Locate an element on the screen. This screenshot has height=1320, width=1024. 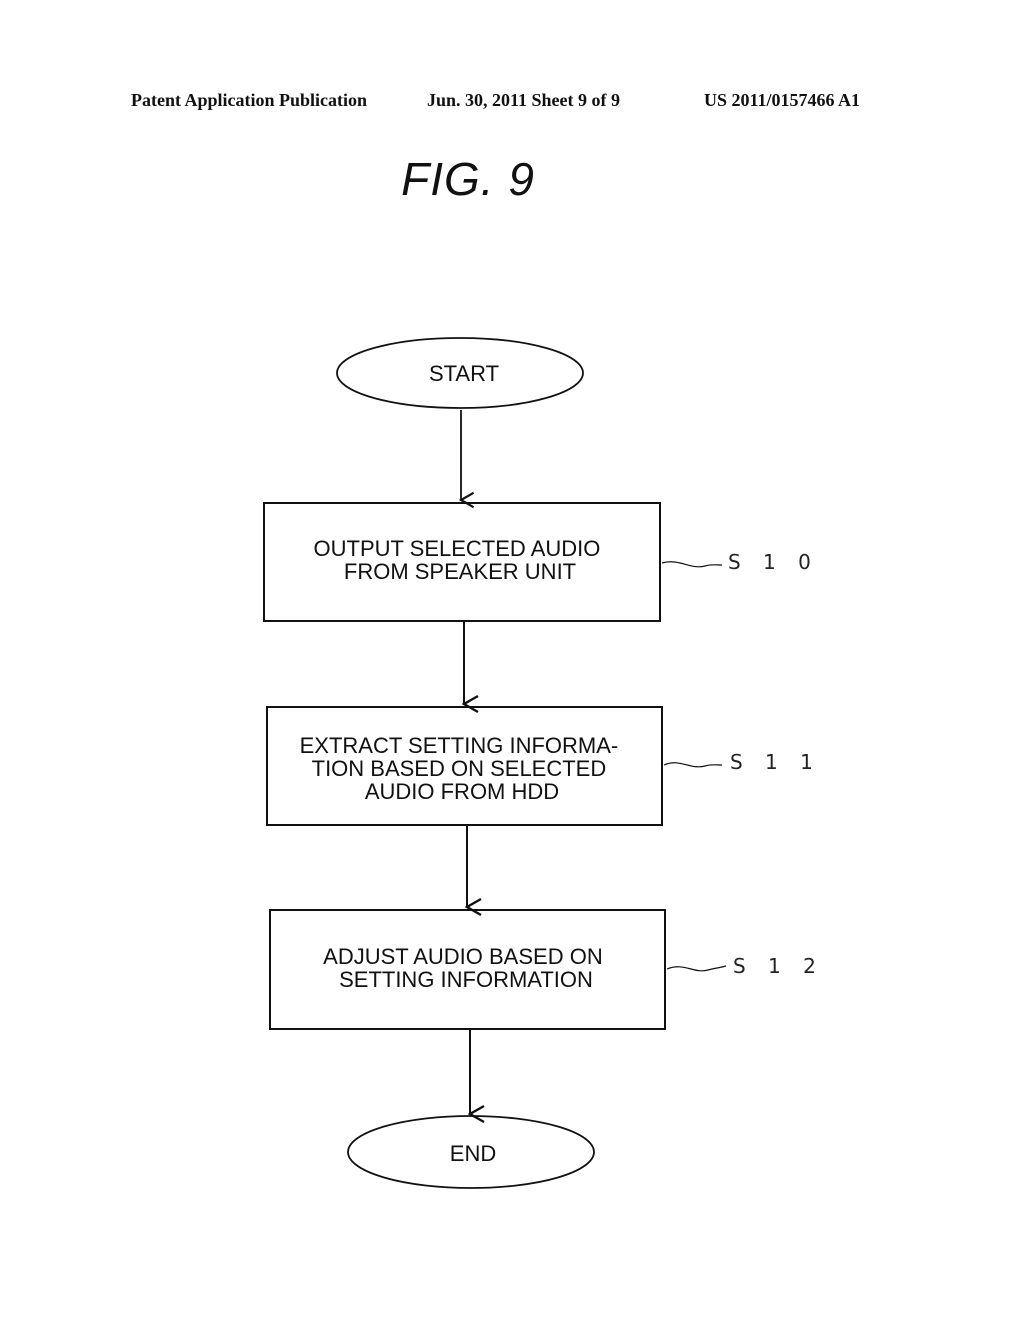
start-label: START is located at coordinates (464, 373).